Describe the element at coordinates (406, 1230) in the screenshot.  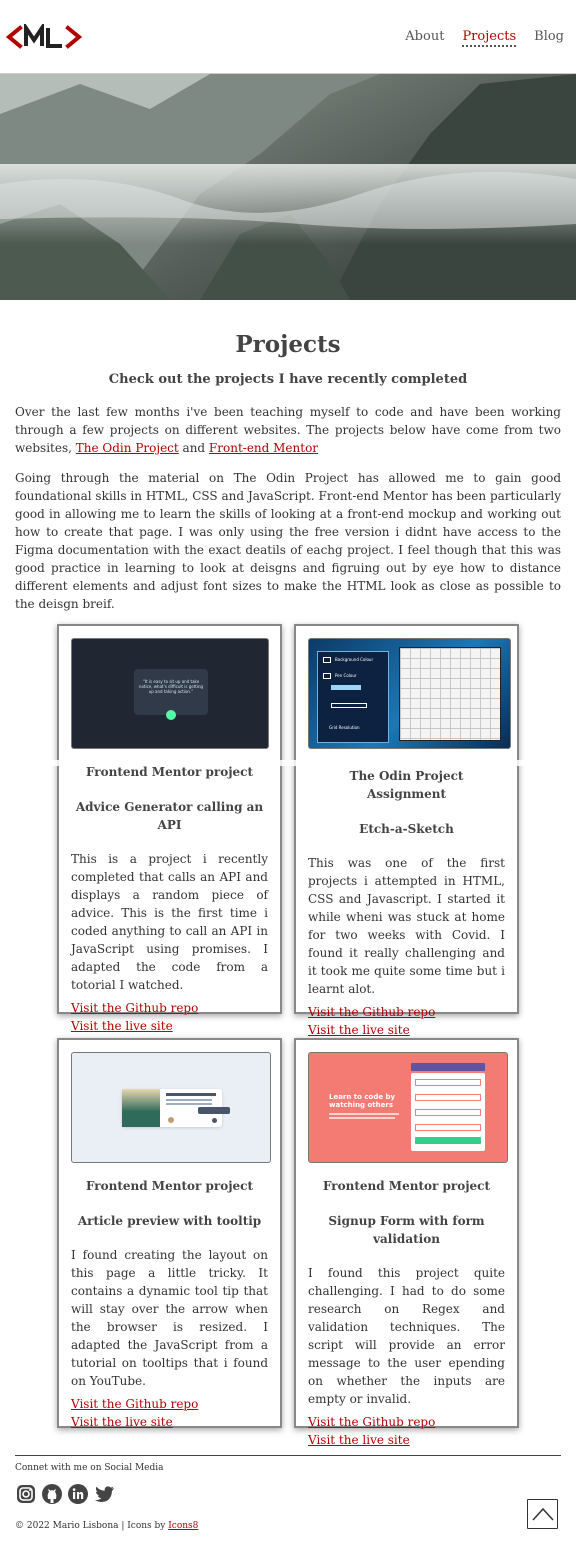
I see `project-title: Signup Form with form validation` at that location.